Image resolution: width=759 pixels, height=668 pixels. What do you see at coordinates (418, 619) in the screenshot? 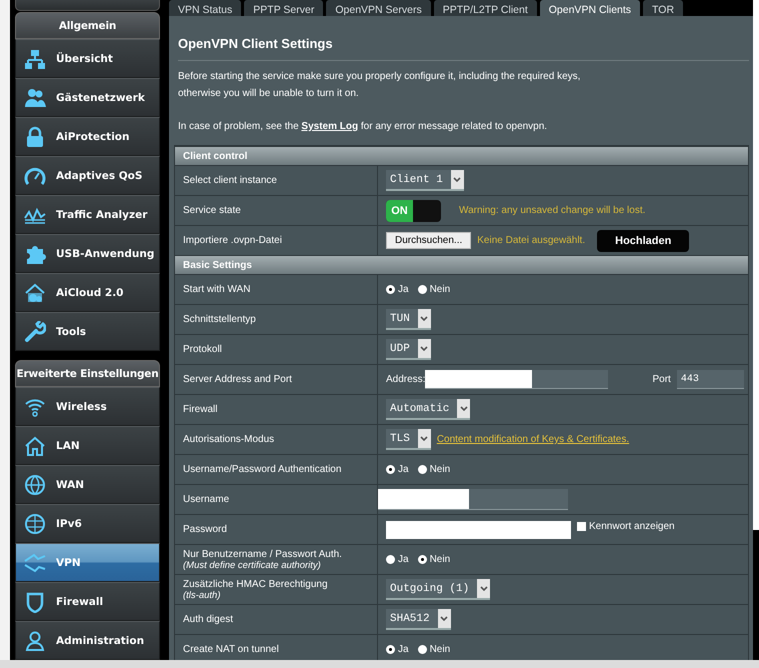
I see `dropdown: SHA512` at bounding box center [418, 619].